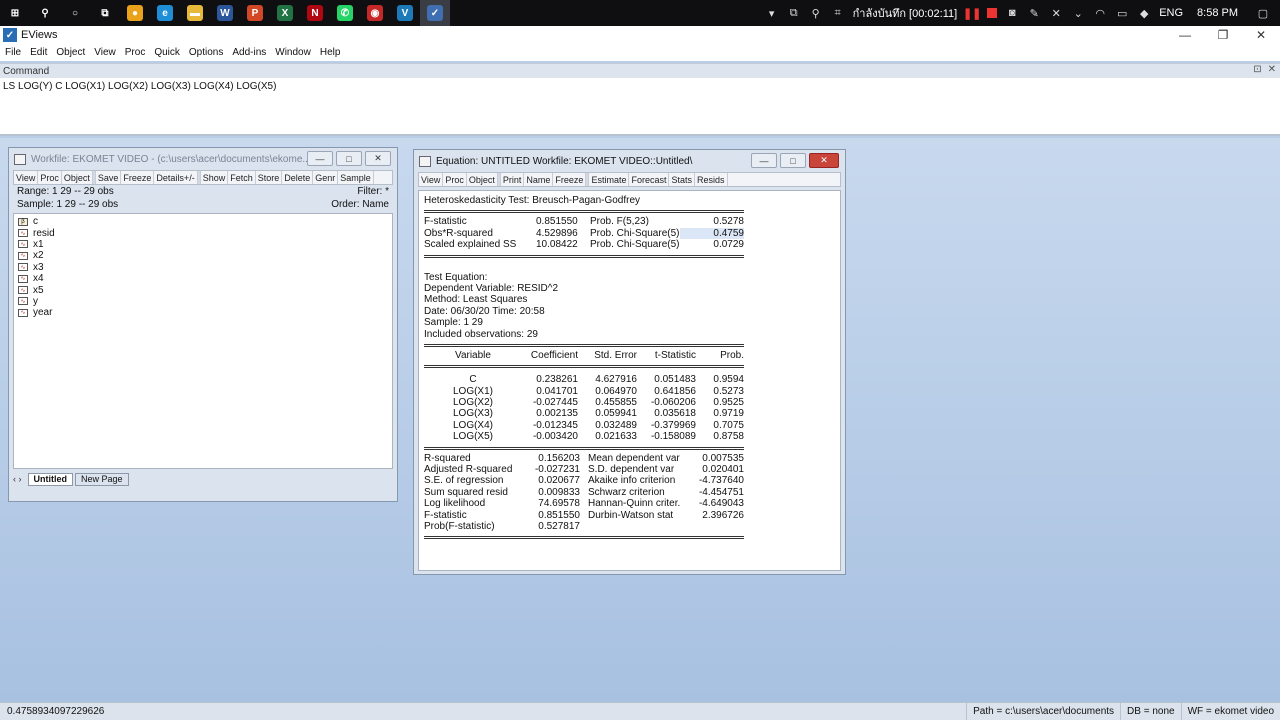 This screenshot has width=1280, height=720. Describe the element at coordinates (176, 177) in the screenshot. I see `toolbar-details-button: Details+/-` at that location.